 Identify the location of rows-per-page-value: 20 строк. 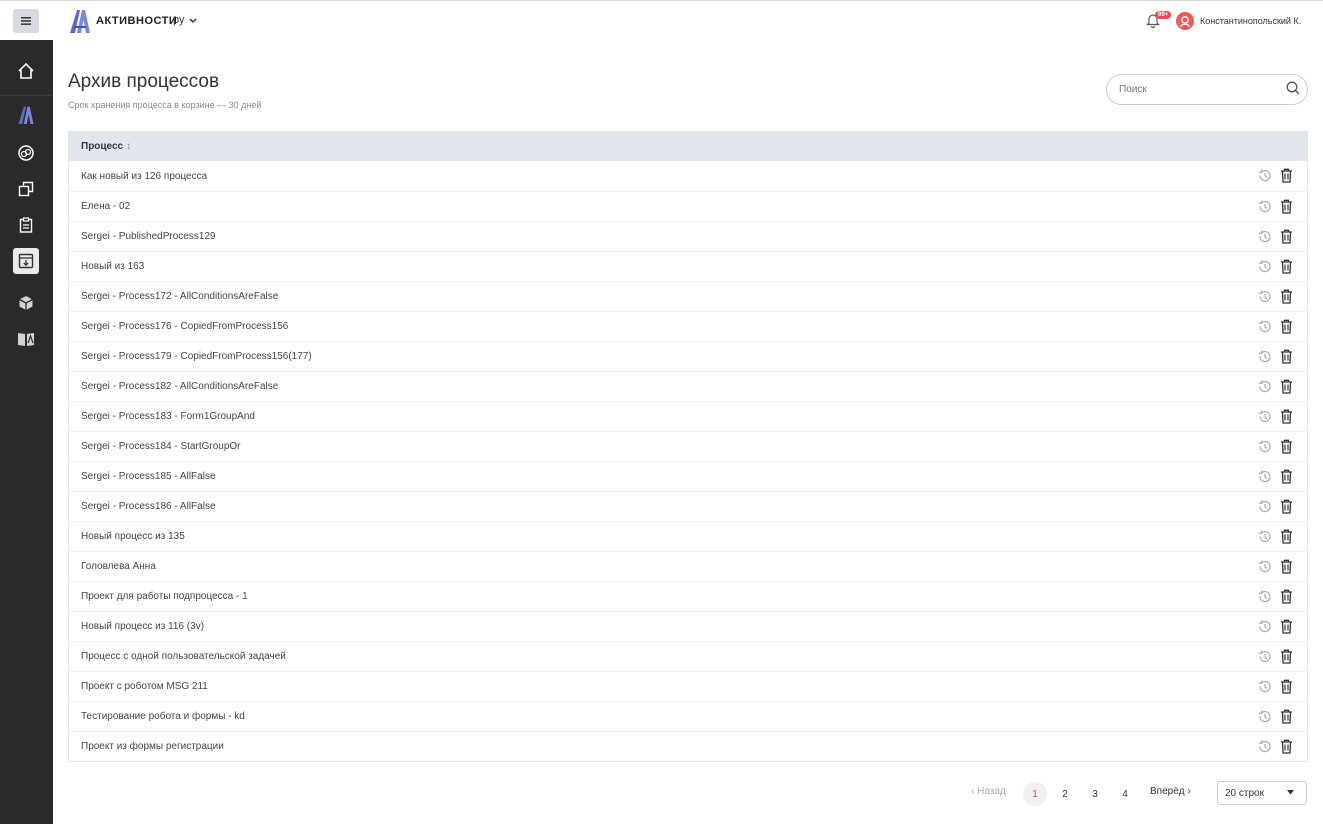
(1244, 793).